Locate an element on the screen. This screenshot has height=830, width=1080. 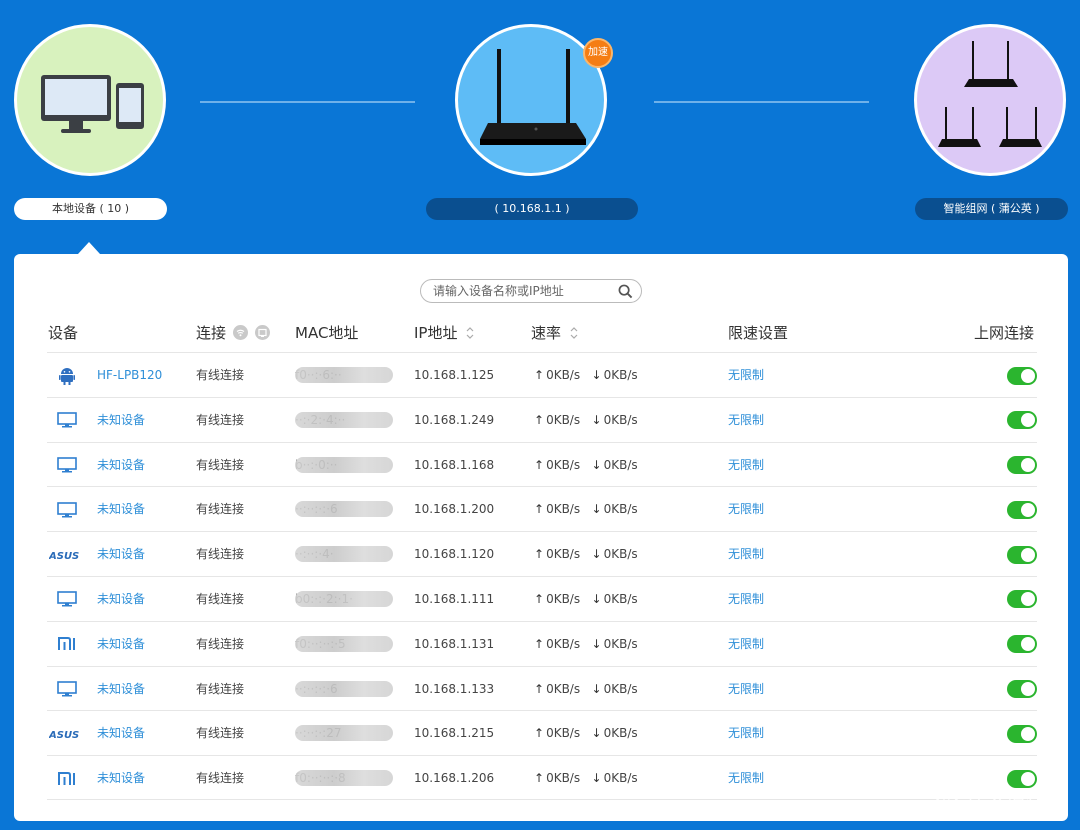
ip-address: 10.168.1.215 is located at coordinates (454, 733).